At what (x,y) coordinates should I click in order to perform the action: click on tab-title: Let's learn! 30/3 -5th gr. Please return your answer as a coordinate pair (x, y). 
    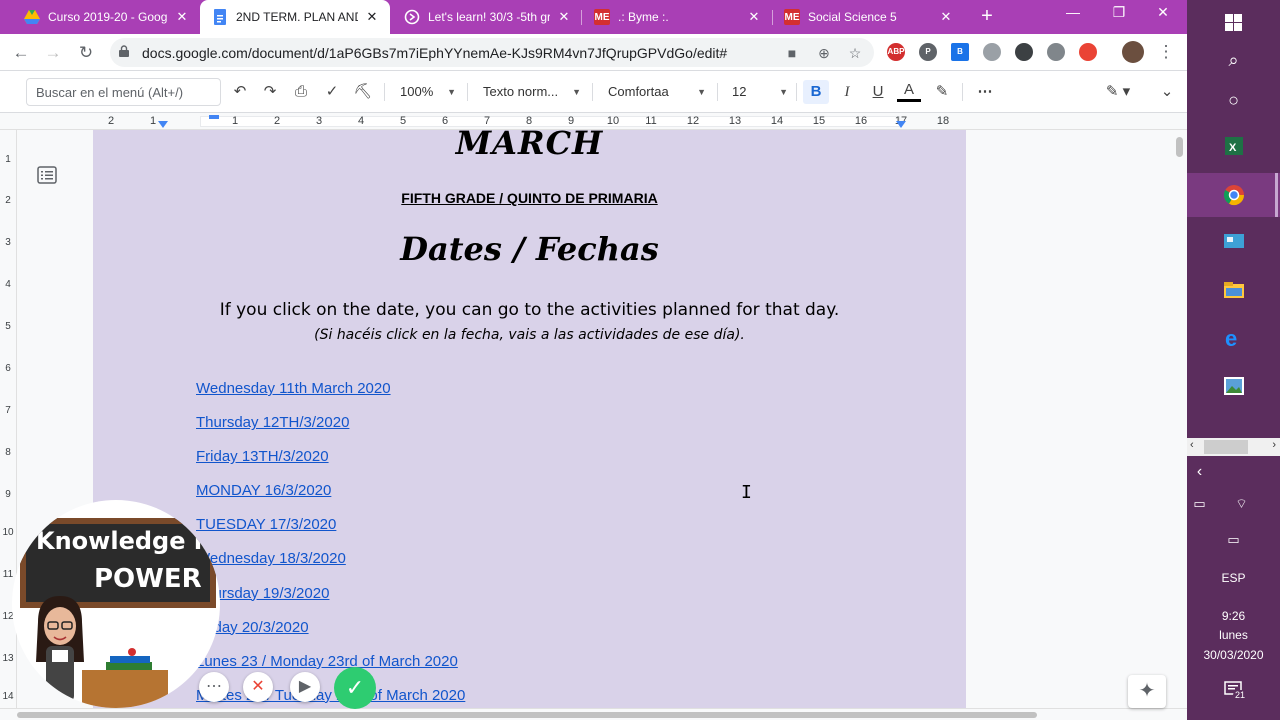
    Looking at the image, I should click on (489, 17).